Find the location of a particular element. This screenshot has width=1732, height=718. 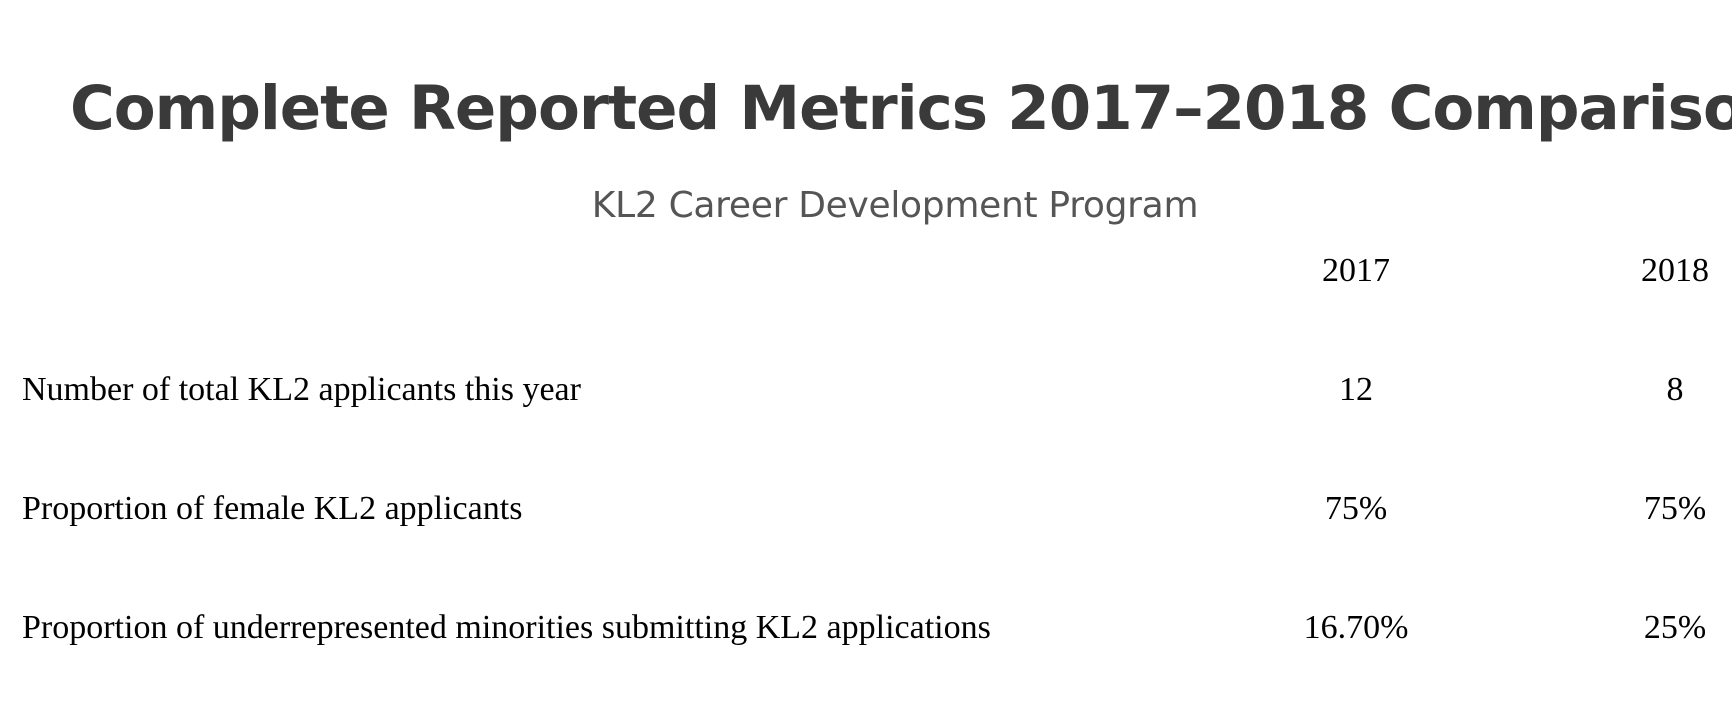

cell-female-applicants-2018: 75% is located at coordinates (1675, 508).